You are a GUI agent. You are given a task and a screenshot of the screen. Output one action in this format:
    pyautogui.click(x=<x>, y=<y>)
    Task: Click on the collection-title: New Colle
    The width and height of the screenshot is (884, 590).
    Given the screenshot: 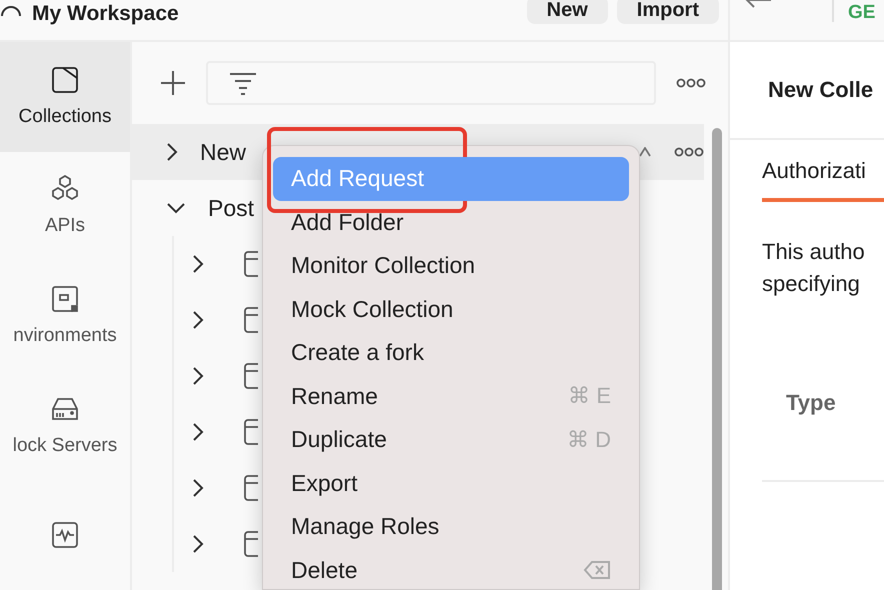 What is the action you would take?
    pyautogui.click(x=807, y=91)
    